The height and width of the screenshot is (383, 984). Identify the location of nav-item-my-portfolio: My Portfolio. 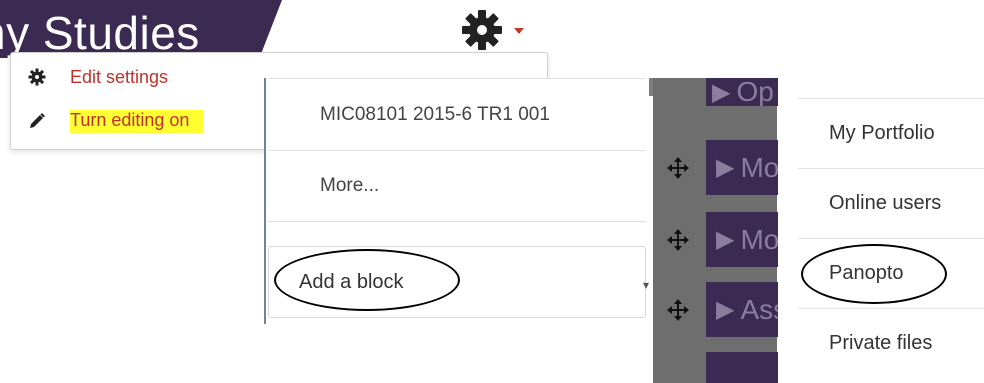
(891, 133).